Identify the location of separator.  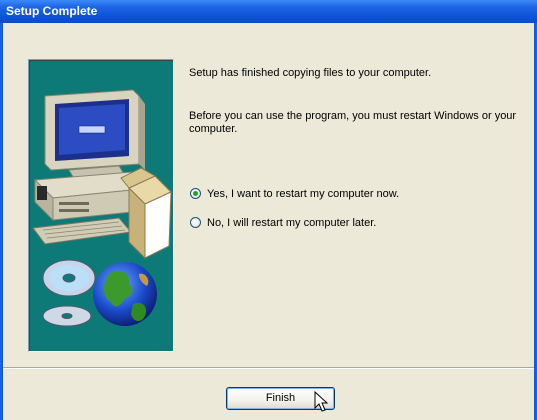
(268, 368).